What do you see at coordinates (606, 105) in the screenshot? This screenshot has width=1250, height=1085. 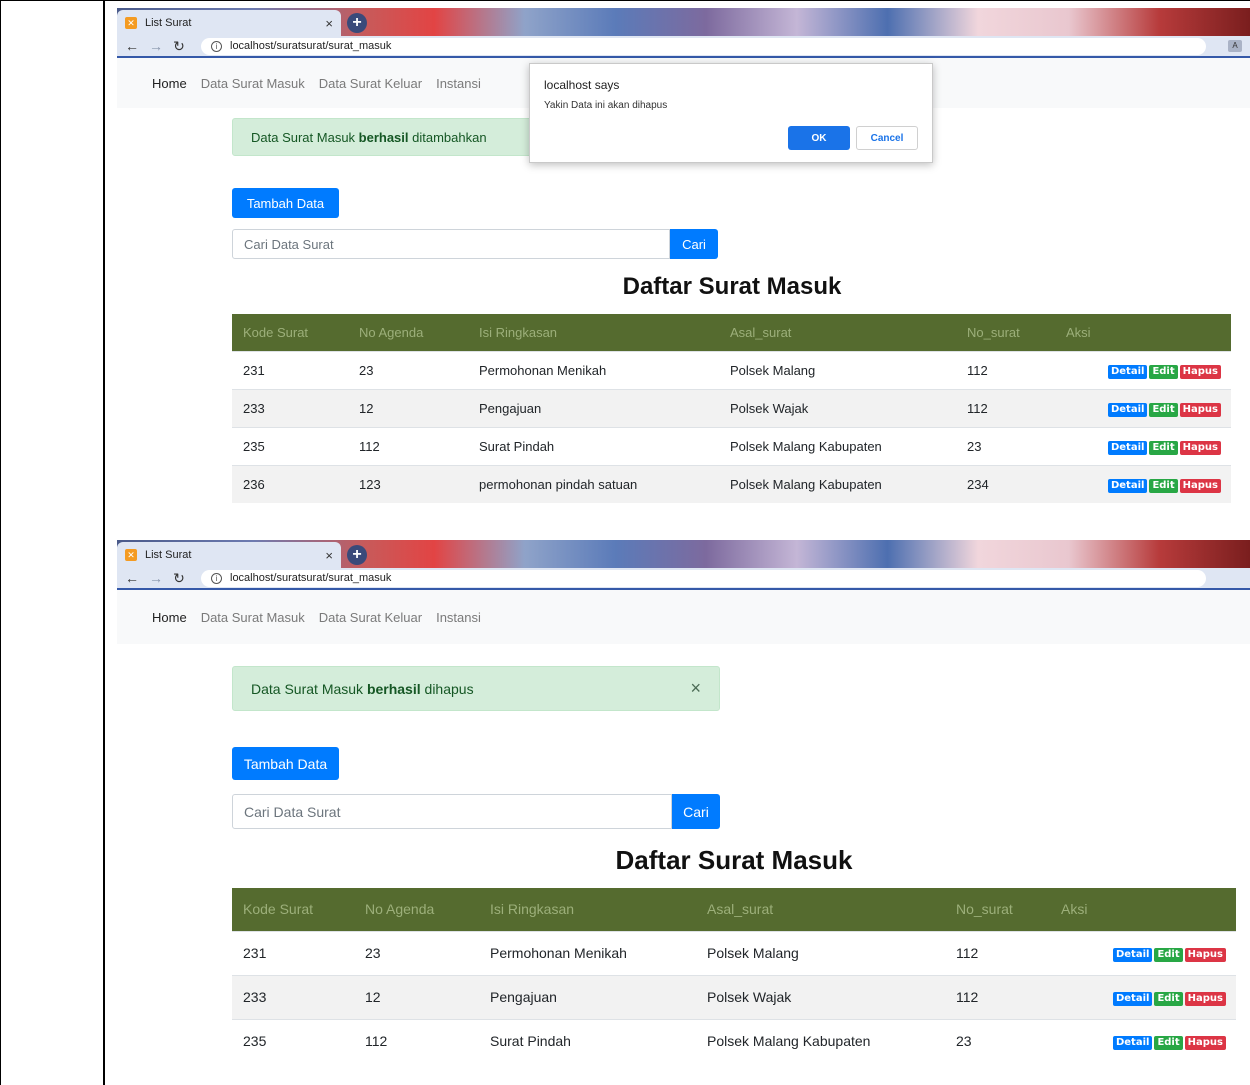 I see `dialog-message: Yakin Data ini akan dihapus` at bounding box center [606, 105].